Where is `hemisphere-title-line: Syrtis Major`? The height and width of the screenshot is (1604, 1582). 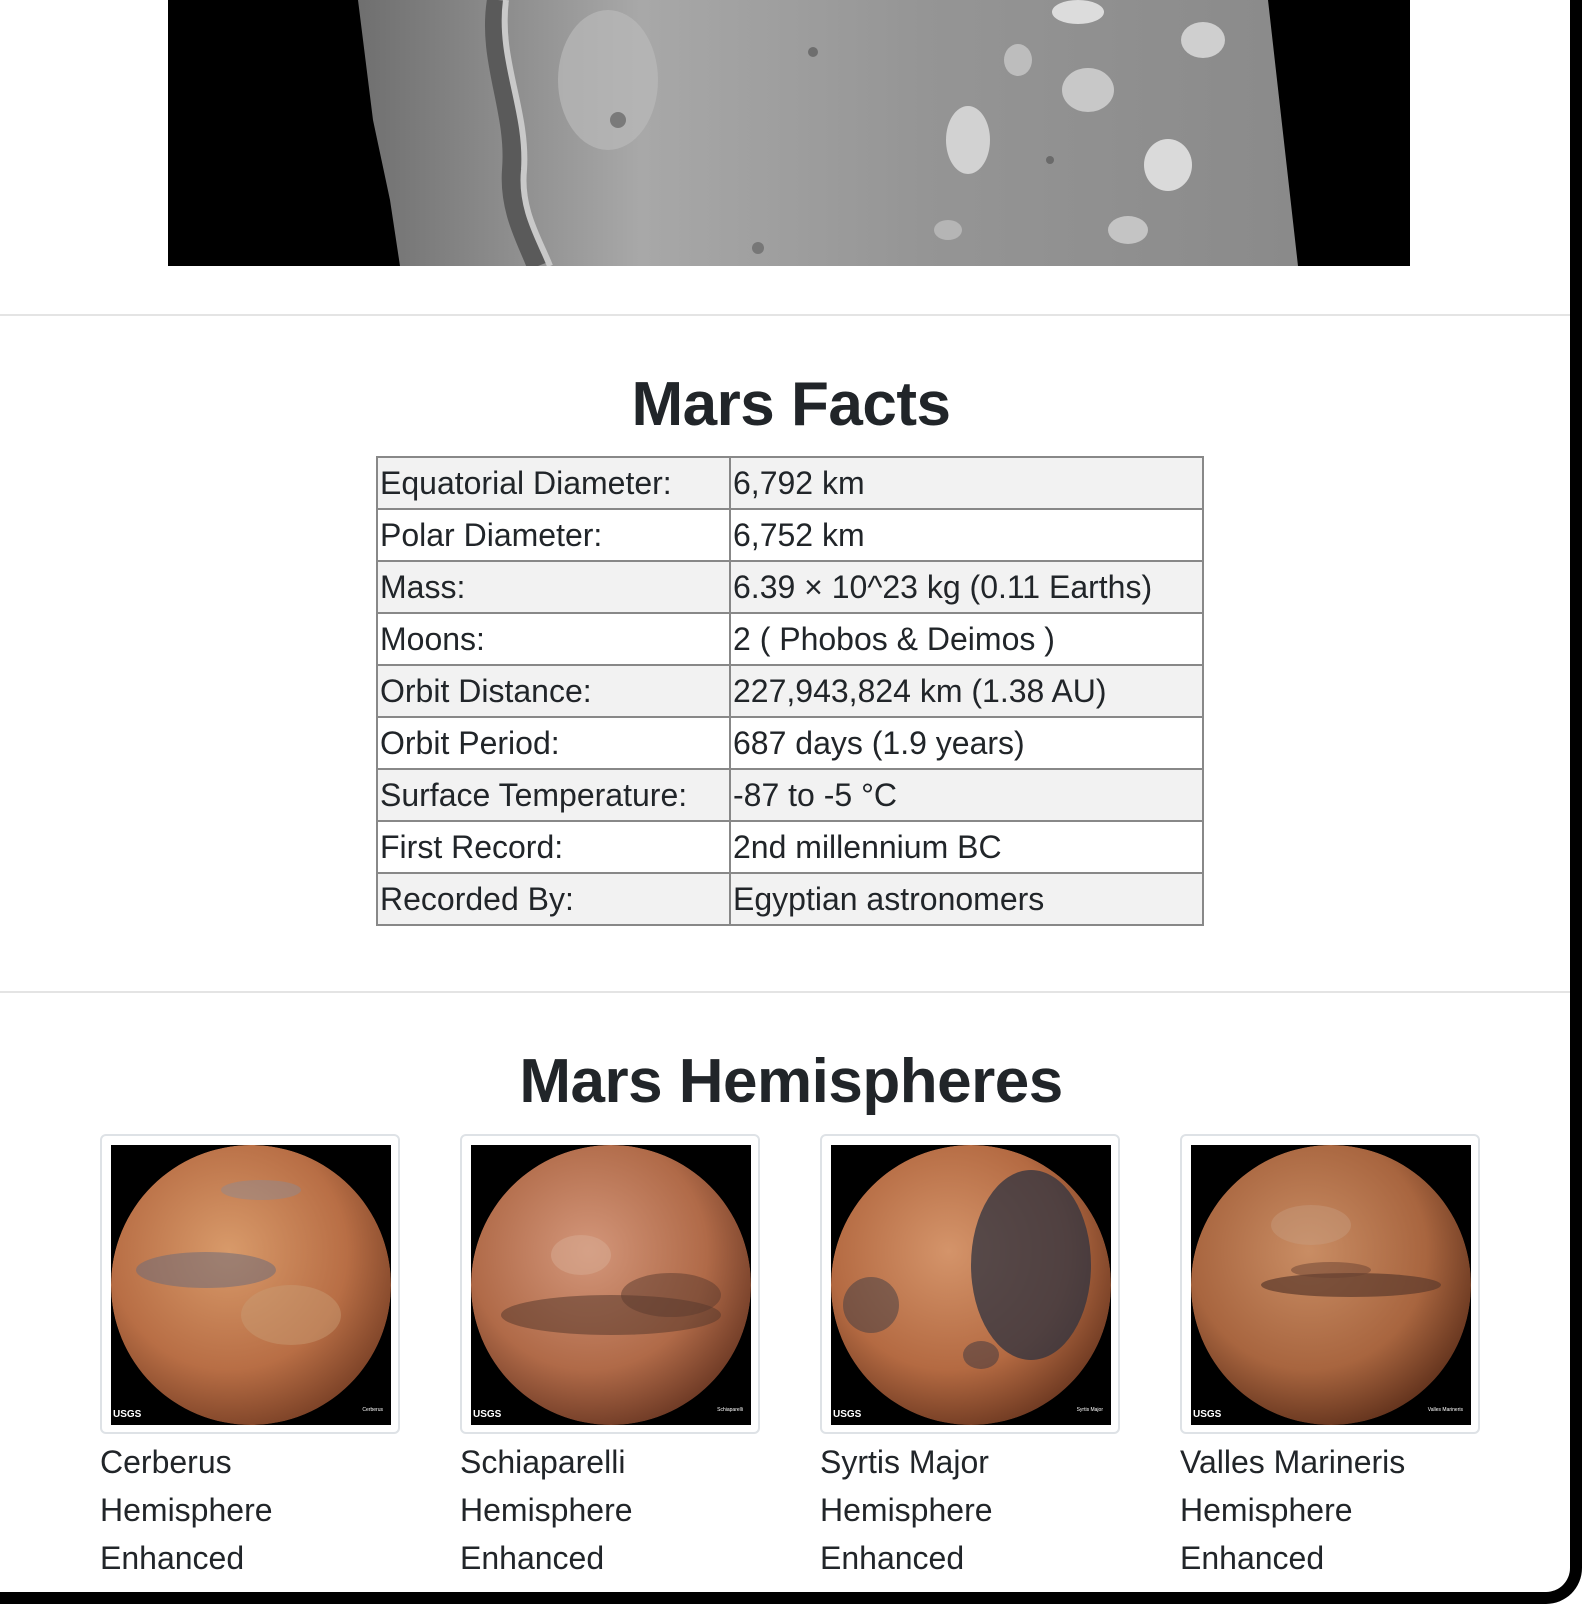
hemisphere-title-line: Syrtis Major is located at coordinates (904, 1462).